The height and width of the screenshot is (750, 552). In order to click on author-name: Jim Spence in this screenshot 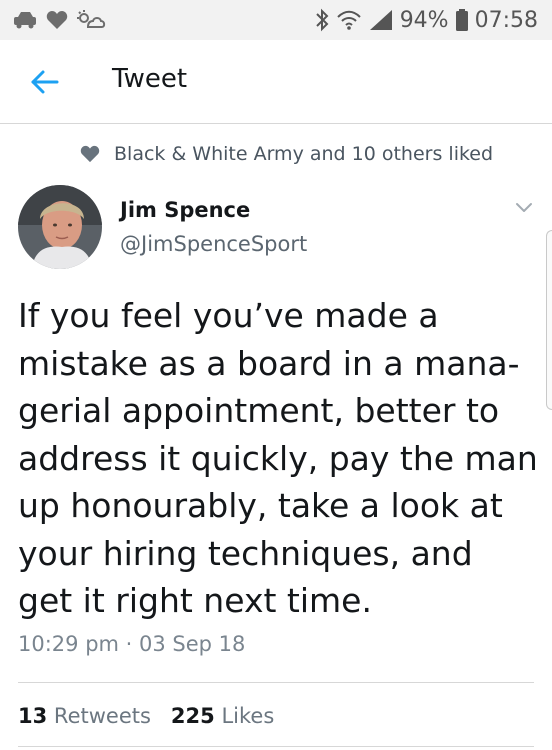, I will do `click(185, 210)`.